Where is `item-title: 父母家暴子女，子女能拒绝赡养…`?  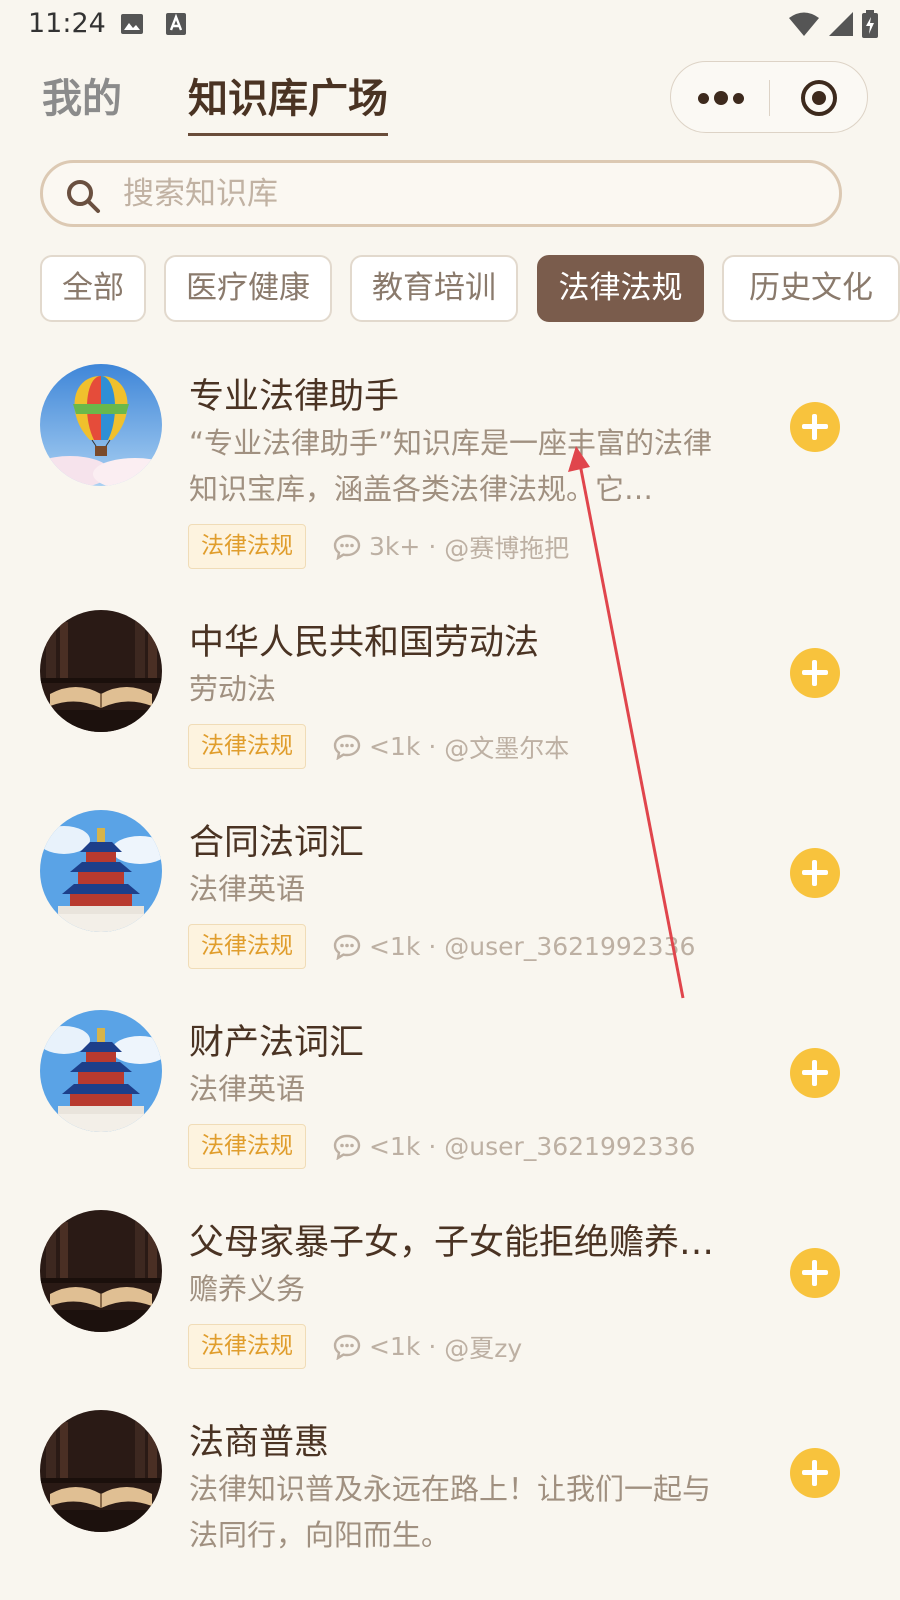 item-title: 父母家暴子女，子女能拒绝赡养… is located at coordinates (452, 1243).